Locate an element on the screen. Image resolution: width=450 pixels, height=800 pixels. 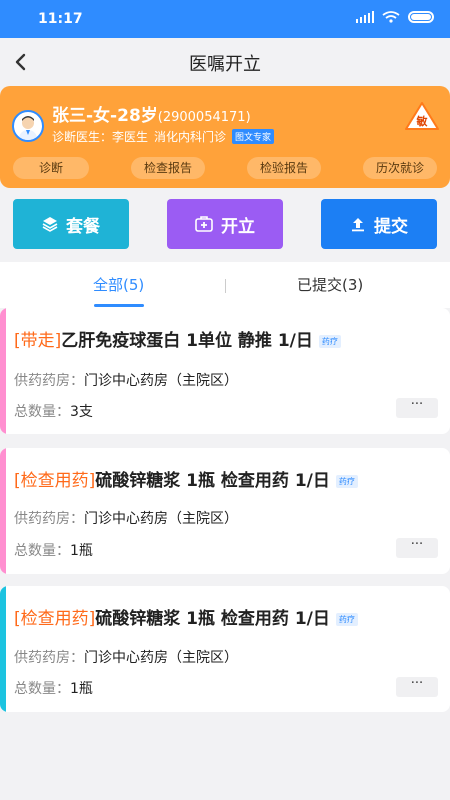
issue-button: 开立 is located at coordinates (225, 224).